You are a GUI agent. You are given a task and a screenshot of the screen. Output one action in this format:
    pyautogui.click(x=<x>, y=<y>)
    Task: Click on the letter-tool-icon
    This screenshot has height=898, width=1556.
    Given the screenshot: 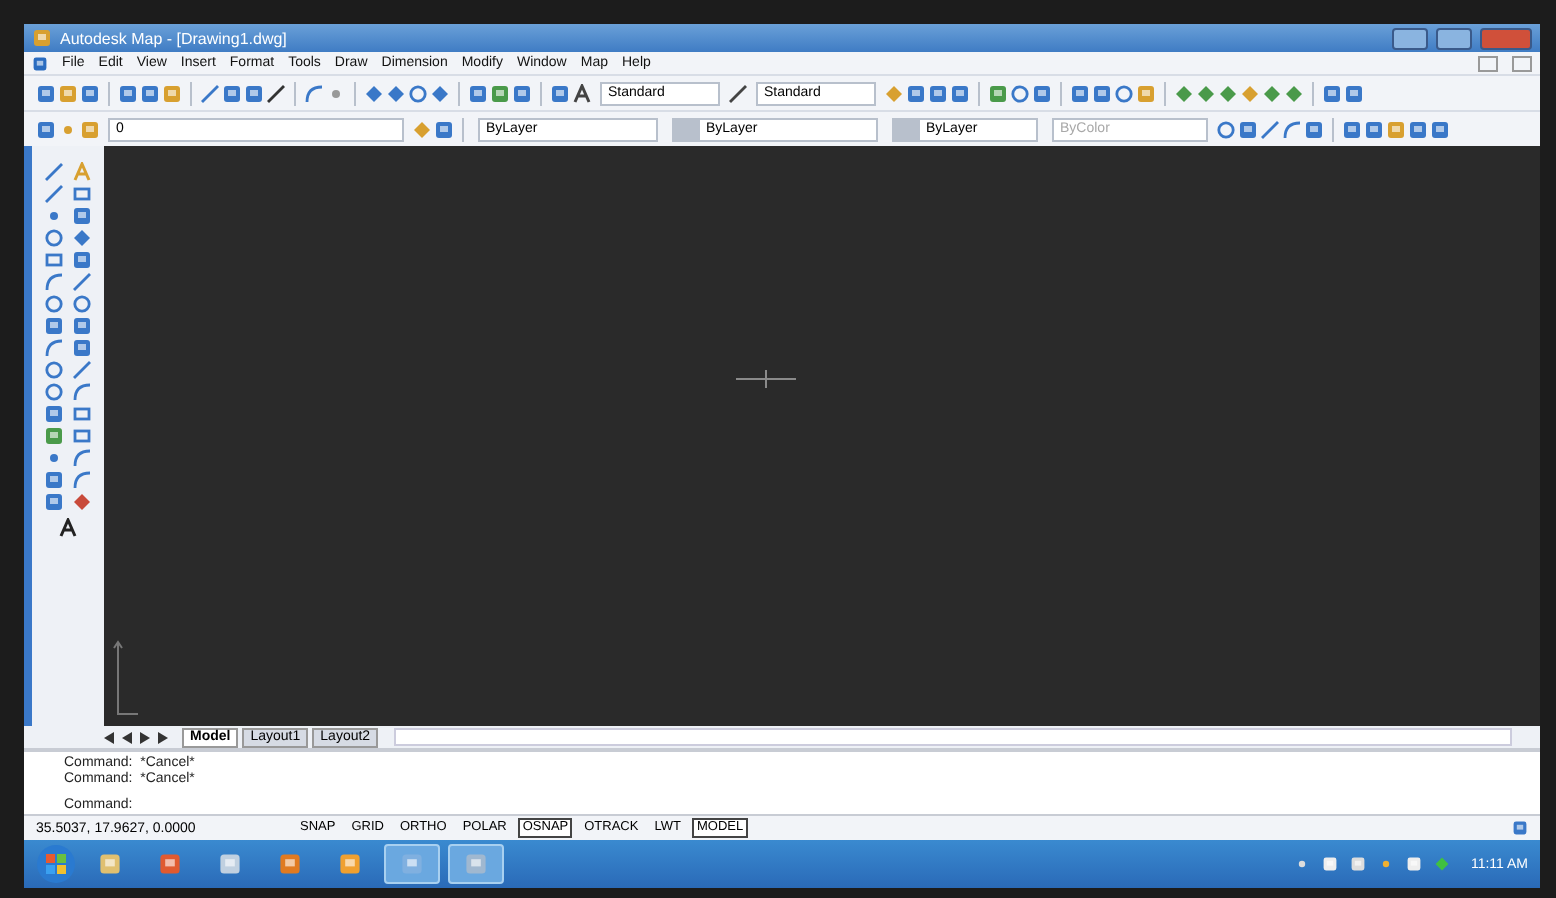 What is the action you would take?
    pyautogui.click(x=82, y=172)
    